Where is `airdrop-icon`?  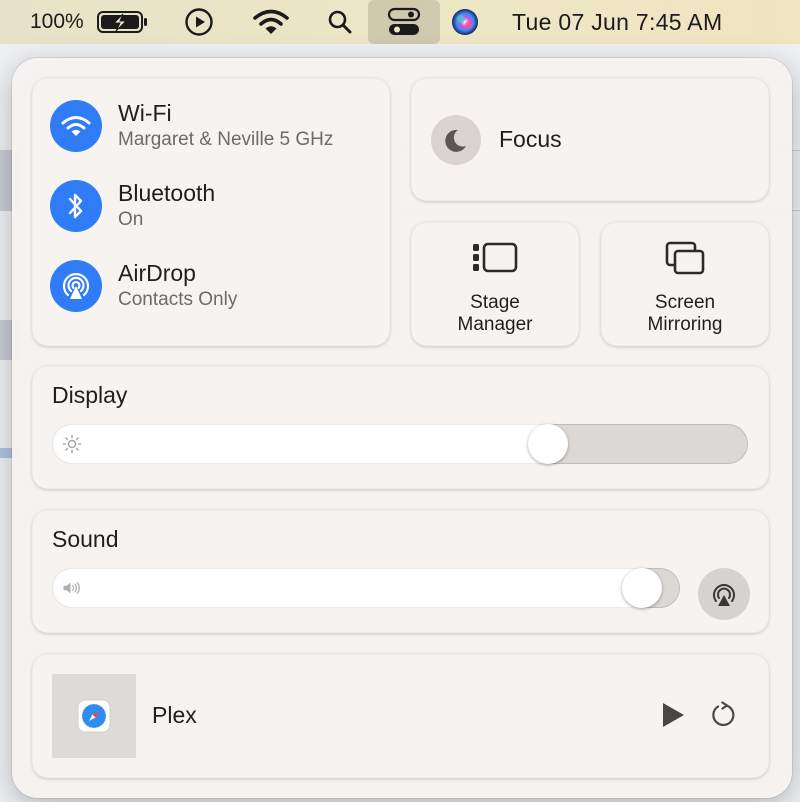
airdrop-icon is located at coordinates (76, 286).